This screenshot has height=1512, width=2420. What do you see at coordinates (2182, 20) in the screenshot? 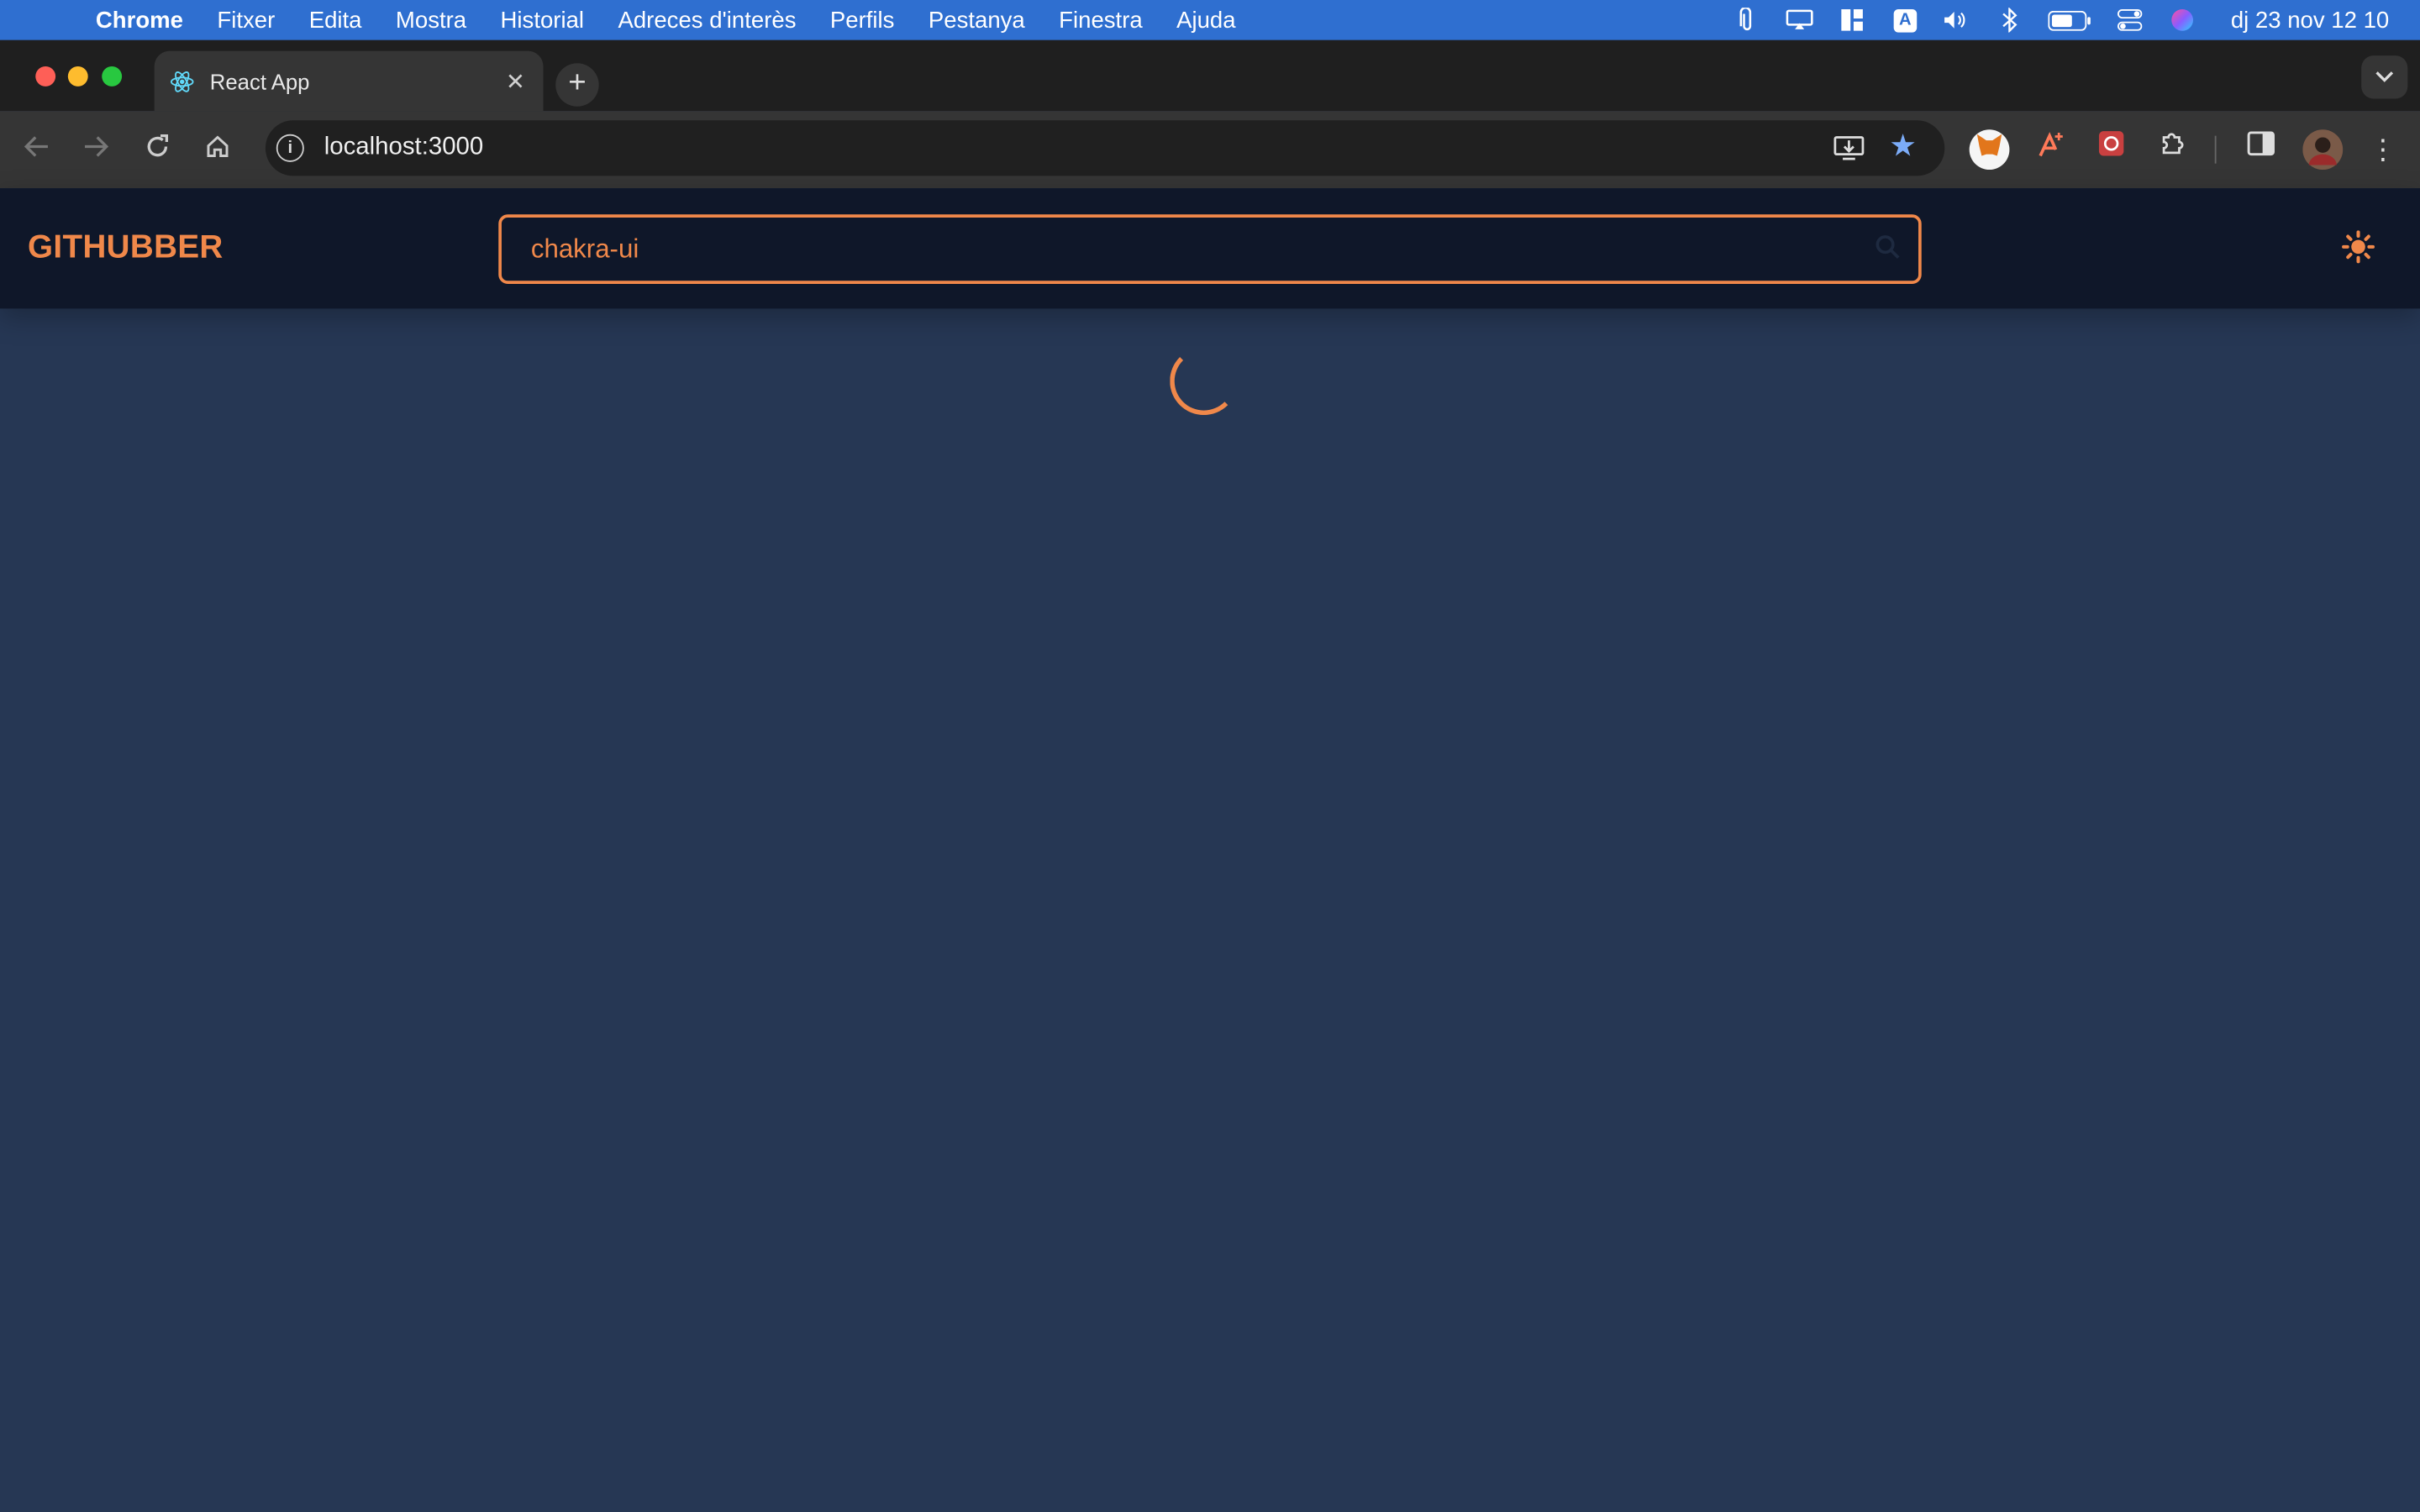
I see `siri-icon` at bounding box center [2182, 20].